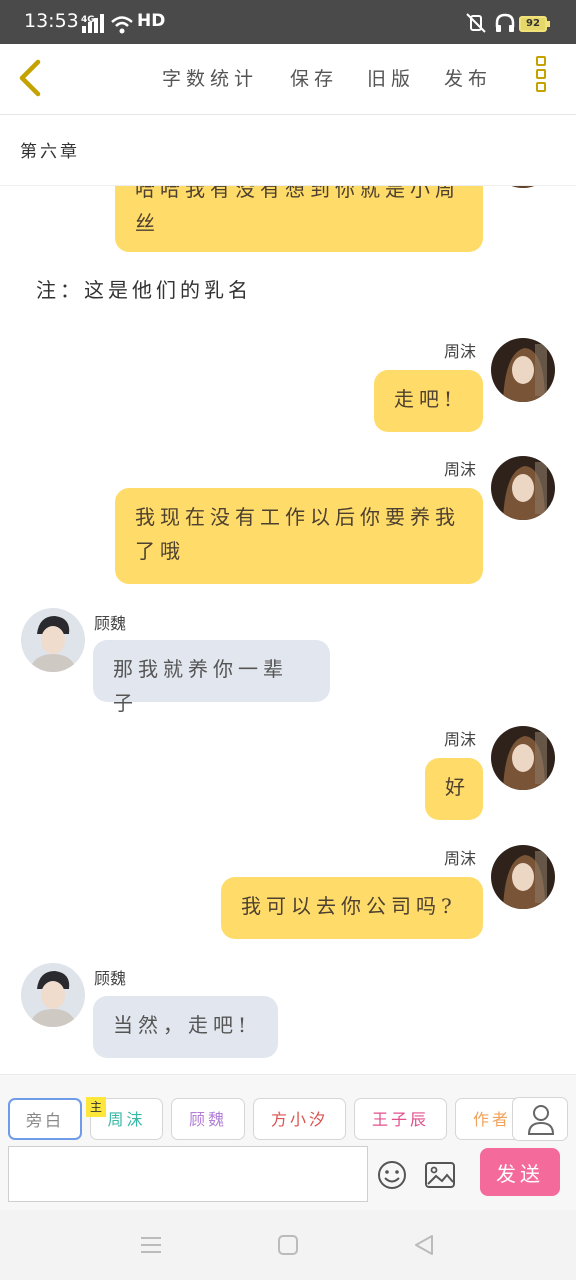 The width and height of the screenshot is (576, 1280). I want to click on chat-bubble-right: 走吧!, so click(428, 401).